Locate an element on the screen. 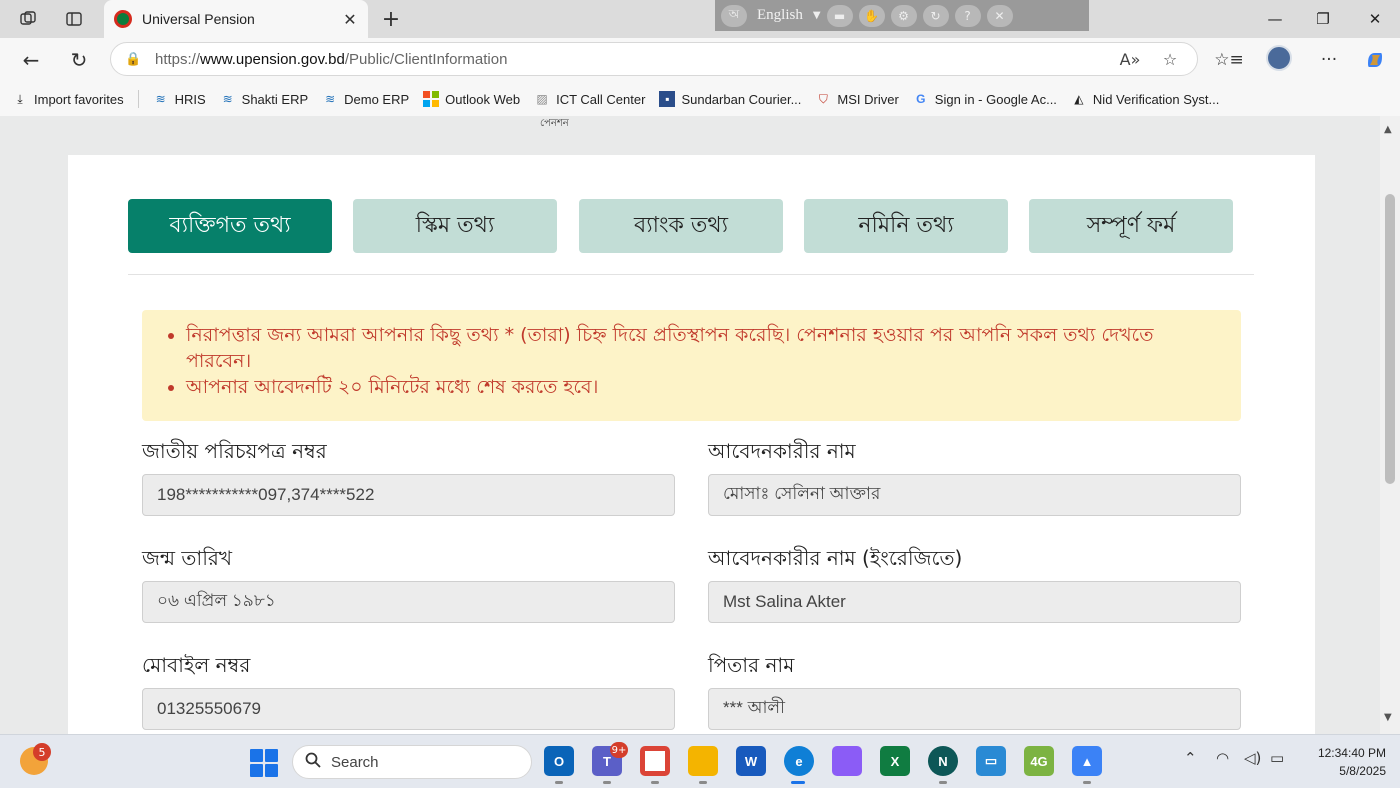 Image resolution: width=1400 pixels, height=788 pixels. new-tab-icon: + is located at coordinates (391, 19).